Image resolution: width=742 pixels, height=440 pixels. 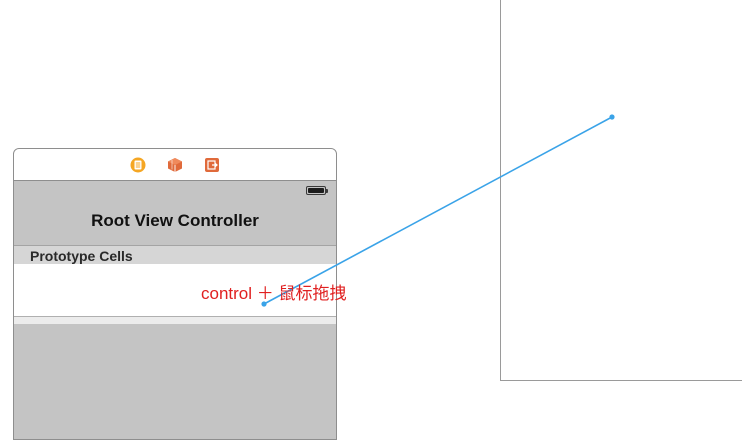 I want to click on prototype-cells-header: Prototype Cells, so click(x=175, y=255).